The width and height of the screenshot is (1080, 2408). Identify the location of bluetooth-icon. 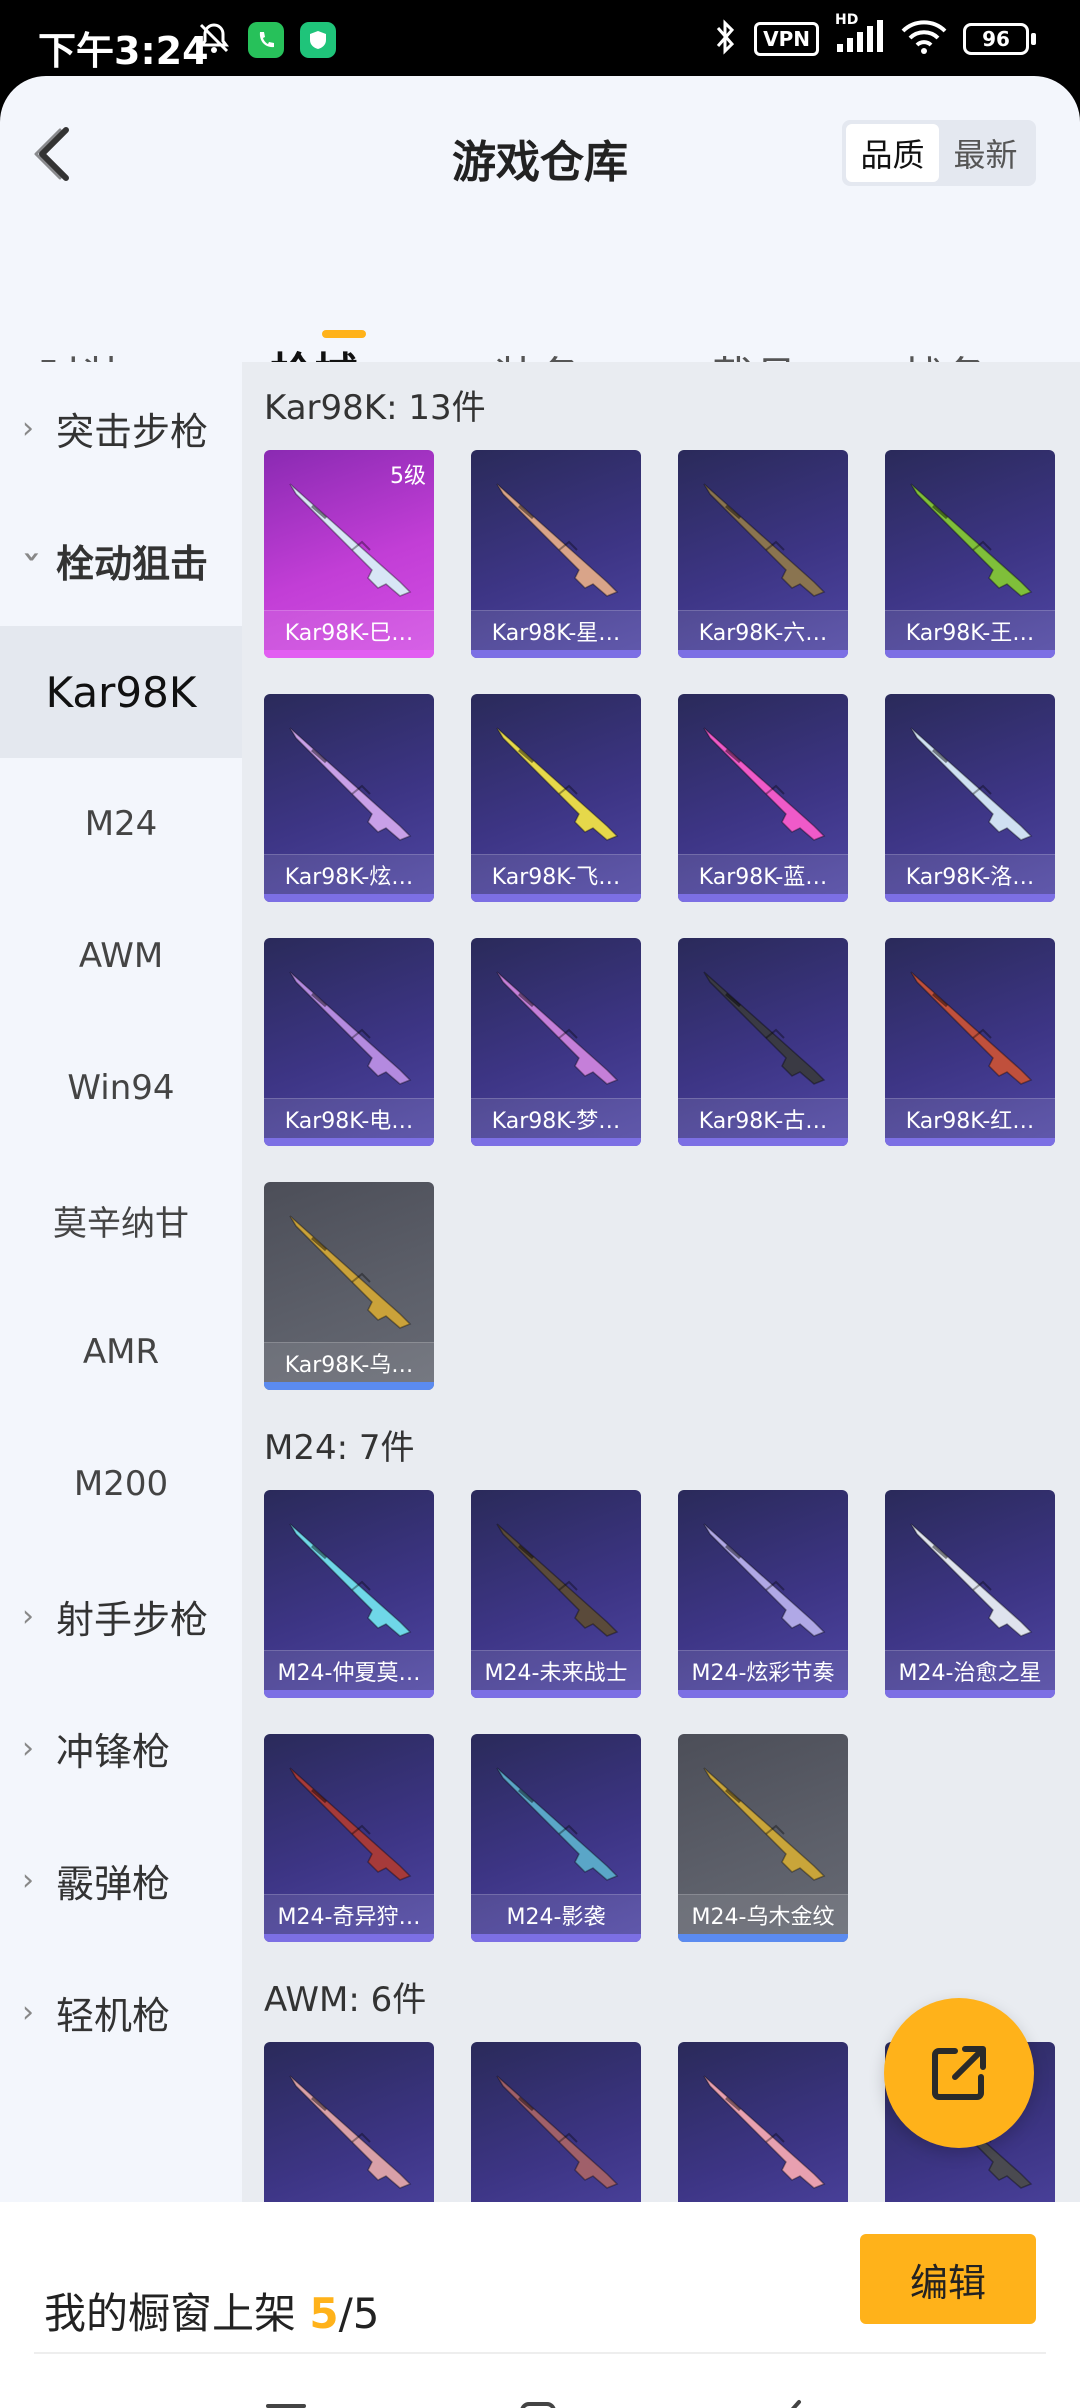
(726, 39).